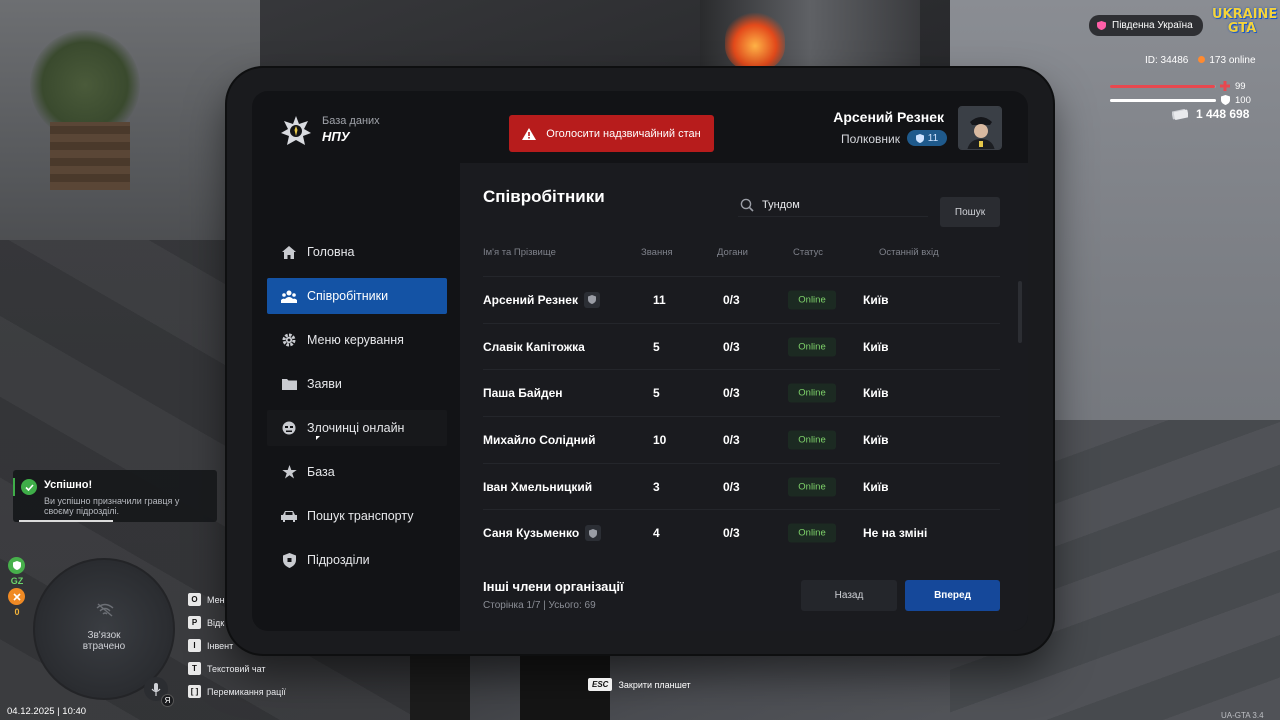 The image size is (1280, 720). Describe the element at coordinates (519, 252) in the screenshot. I see `column-header-name: Ім'я та Прізвище` at that location.